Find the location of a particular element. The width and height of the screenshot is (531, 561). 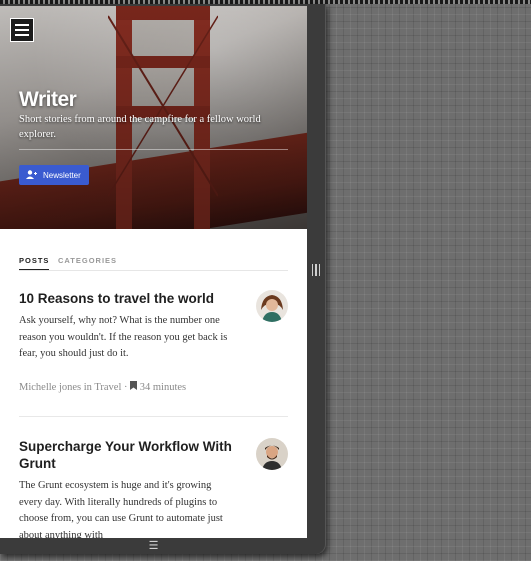

post-title: Supercharge Your Workflow With Grunt is located at coordinates (131, 455).